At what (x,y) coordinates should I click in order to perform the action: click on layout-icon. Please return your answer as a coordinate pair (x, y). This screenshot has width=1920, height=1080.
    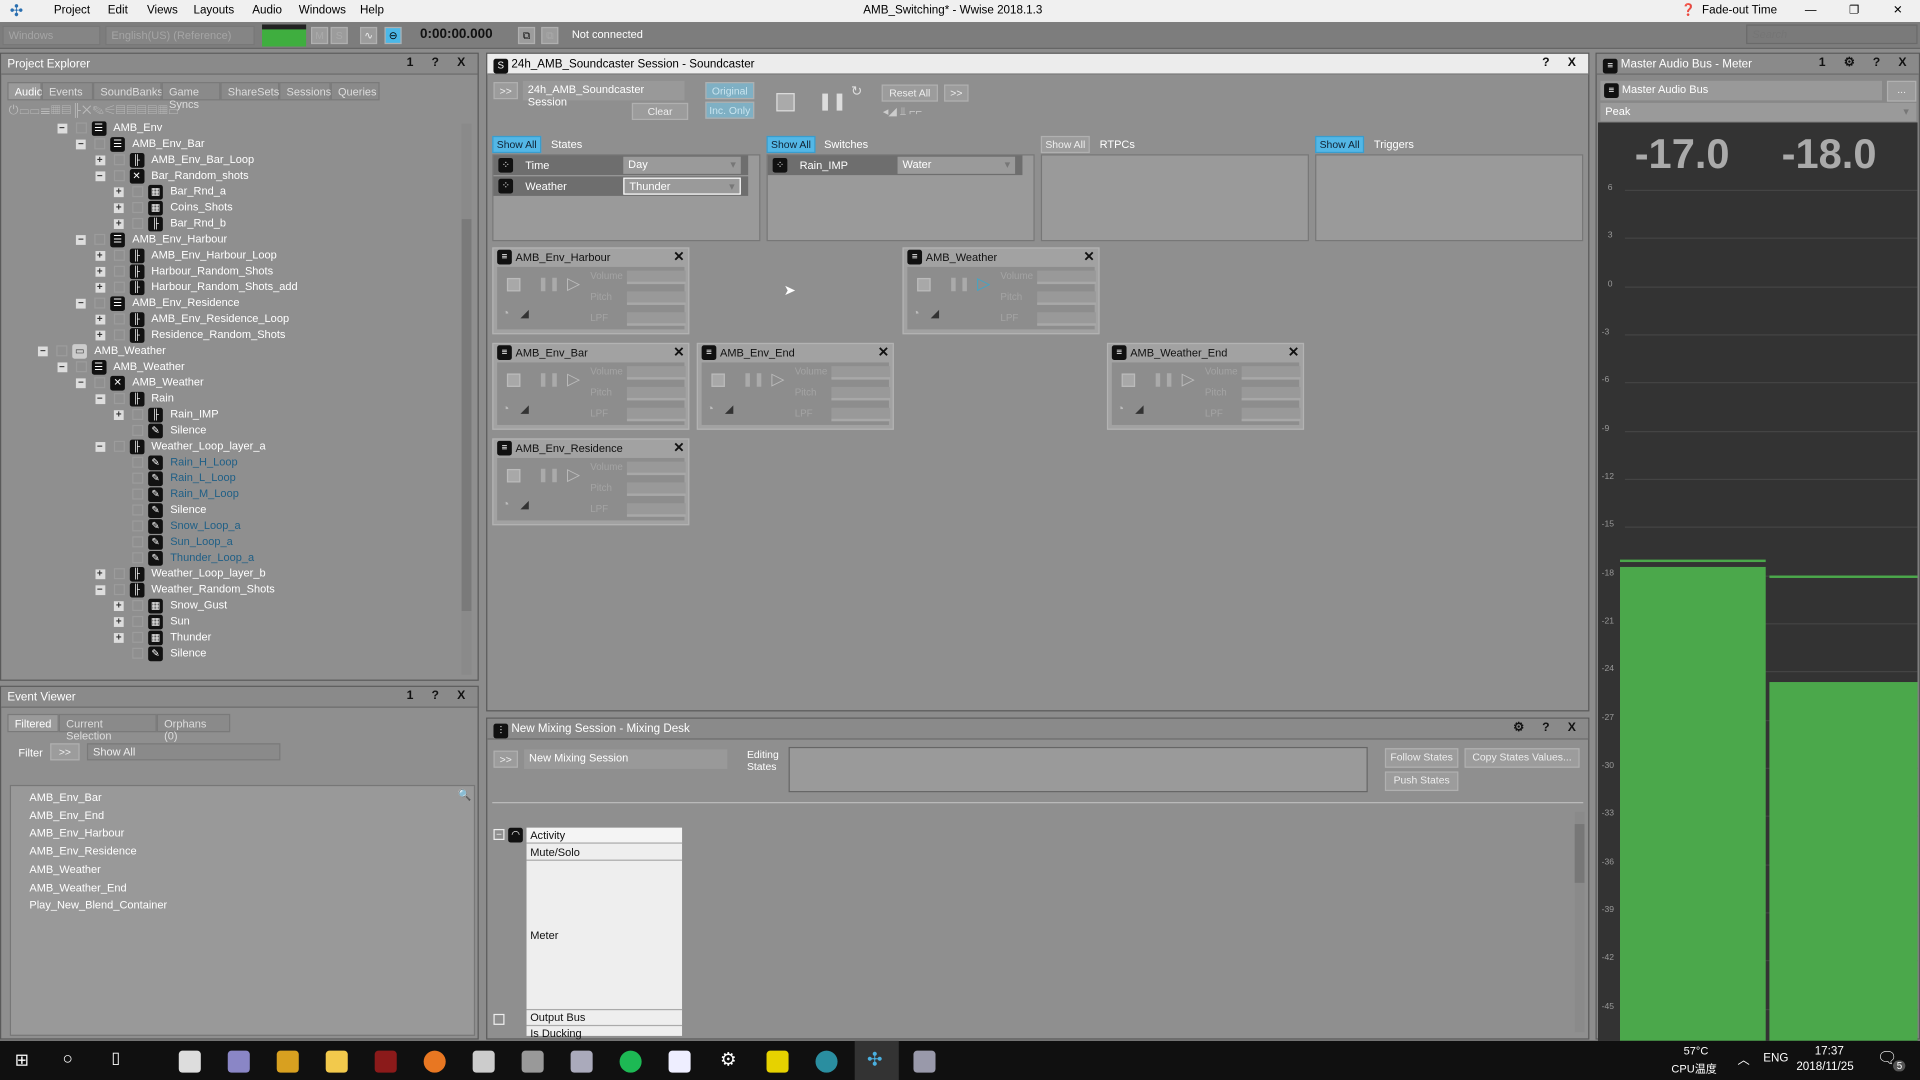
    Looking at the image, I should click on (284, 35).